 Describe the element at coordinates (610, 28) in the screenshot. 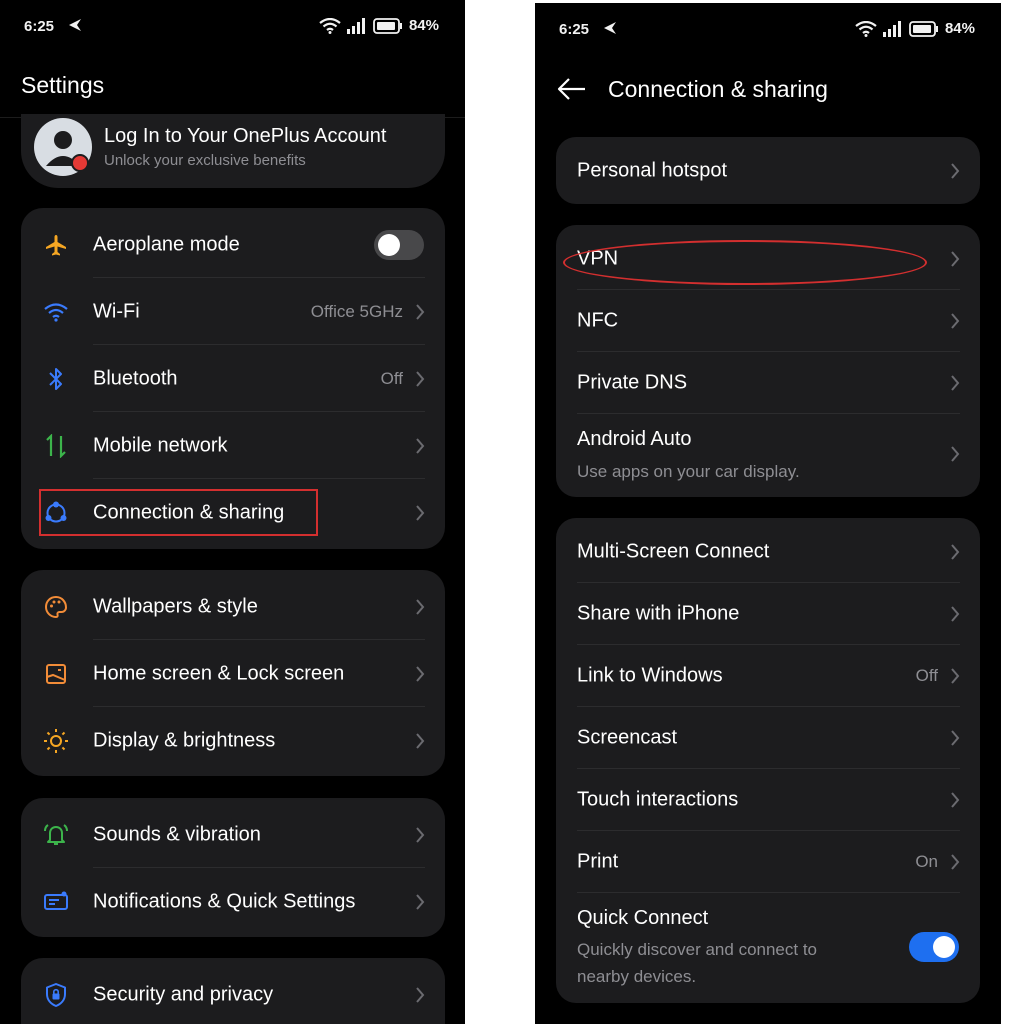

I see `navigation-arrow-icon` at that location.